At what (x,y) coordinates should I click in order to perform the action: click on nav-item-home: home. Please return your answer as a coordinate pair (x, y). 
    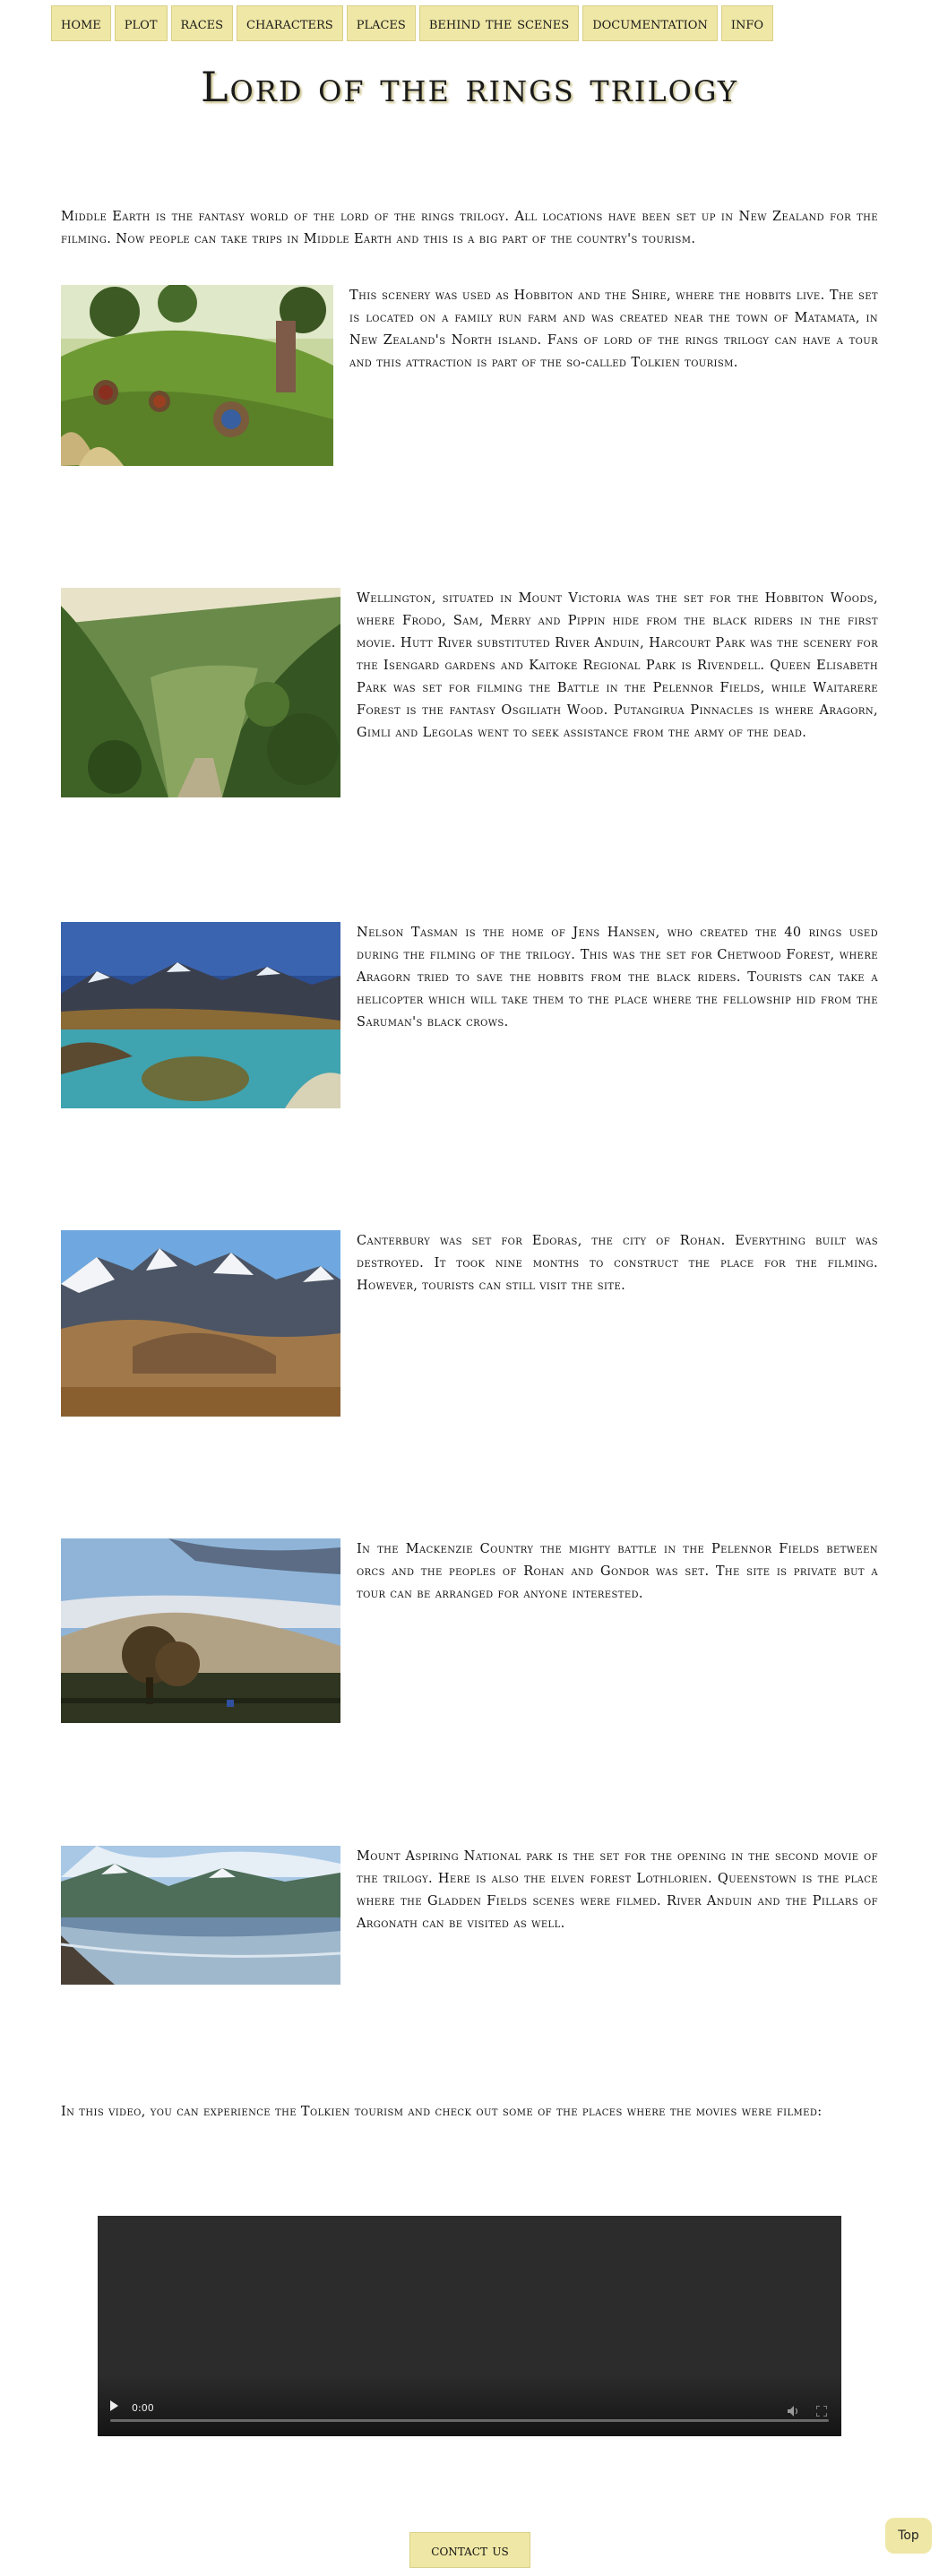
    Looking at the image, I should click on (81, 23).